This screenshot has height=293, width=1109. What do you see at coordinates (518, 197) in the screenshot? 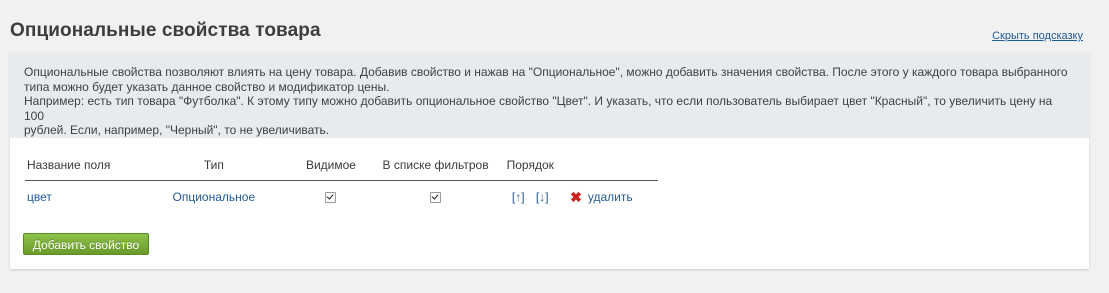
I see `move-up-link: [↑]` at bounding box center [518, 197].